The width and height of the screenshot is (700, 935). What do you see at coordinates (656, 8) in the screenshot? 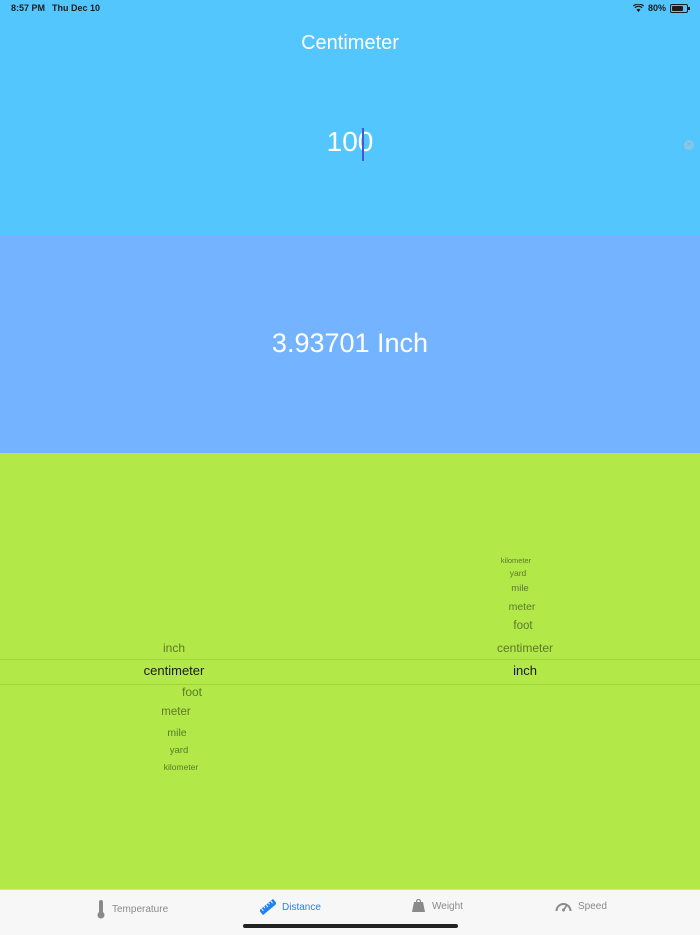
I see `battery-percent: 80%` at bounding box center [656, 8].